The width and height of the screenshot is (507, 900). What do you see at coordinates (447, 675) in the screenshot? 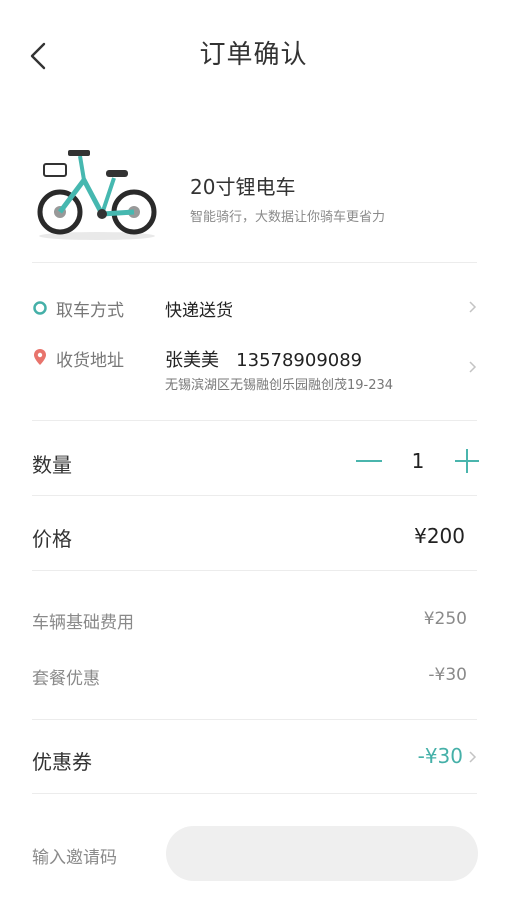
I see `package-discount-value: -¥30` at bounding box center [447, 675].